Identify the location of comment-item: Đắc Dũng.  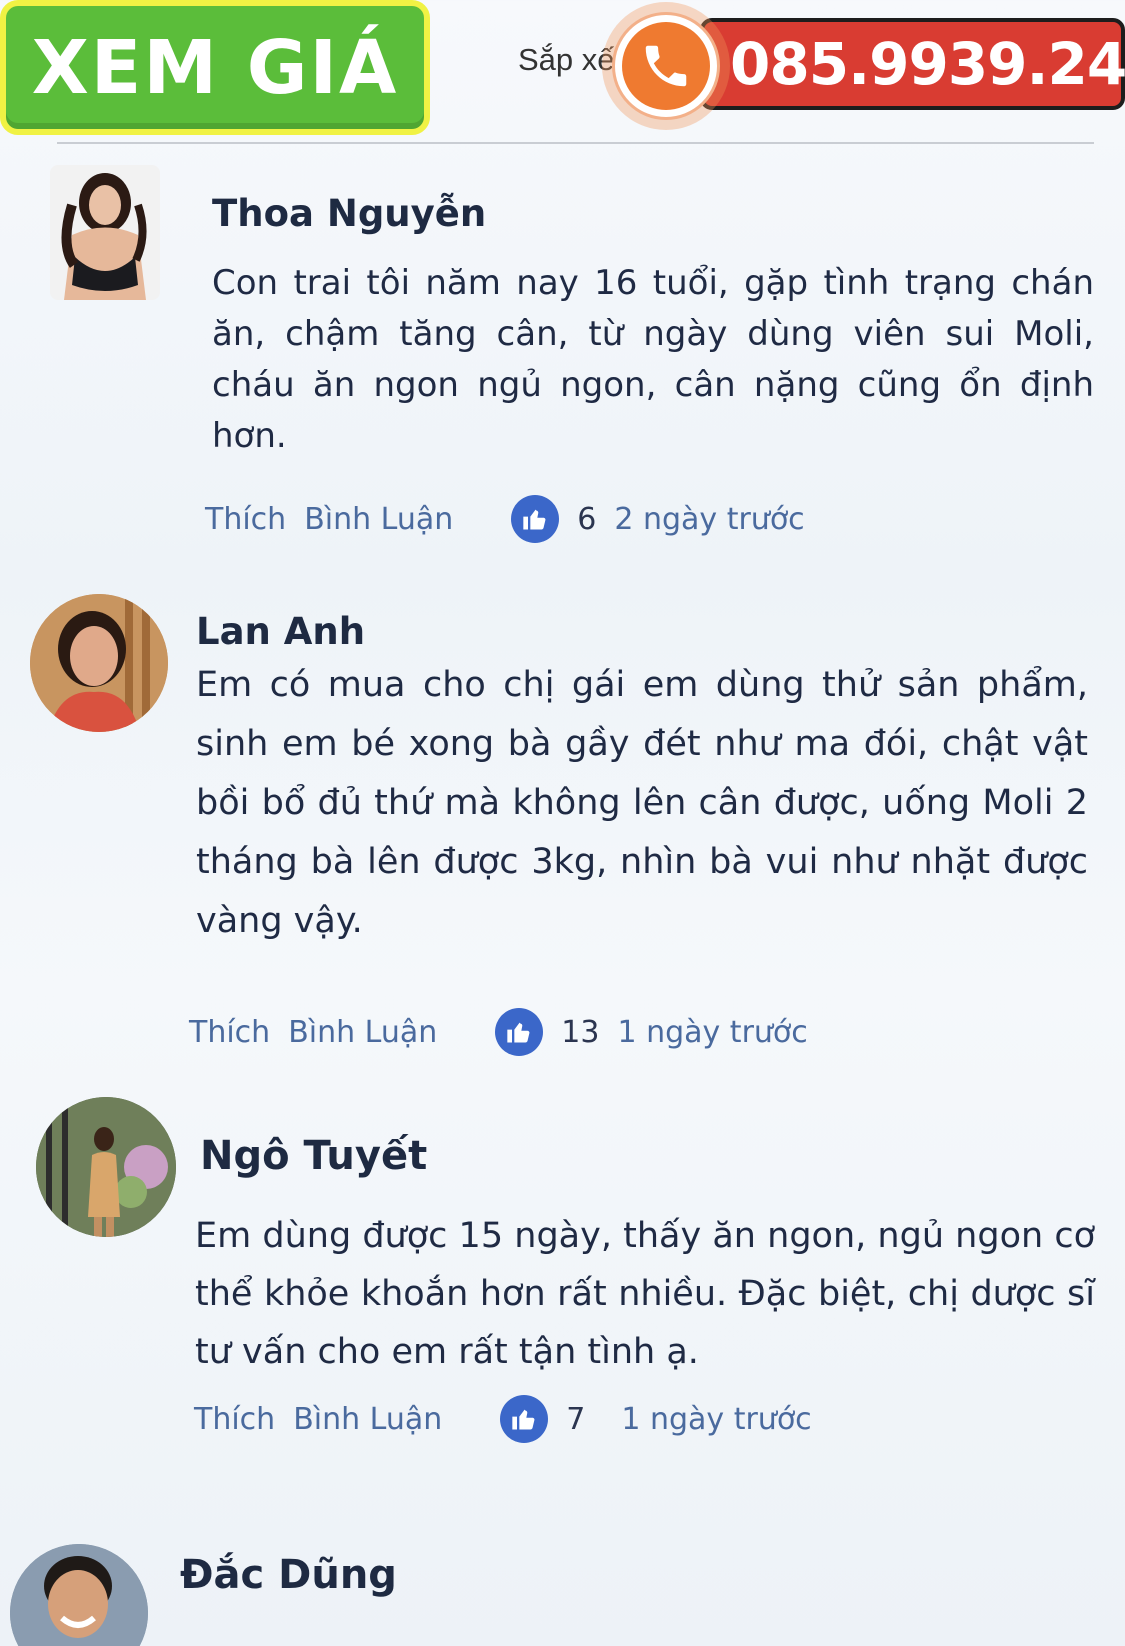
(562, 1593).